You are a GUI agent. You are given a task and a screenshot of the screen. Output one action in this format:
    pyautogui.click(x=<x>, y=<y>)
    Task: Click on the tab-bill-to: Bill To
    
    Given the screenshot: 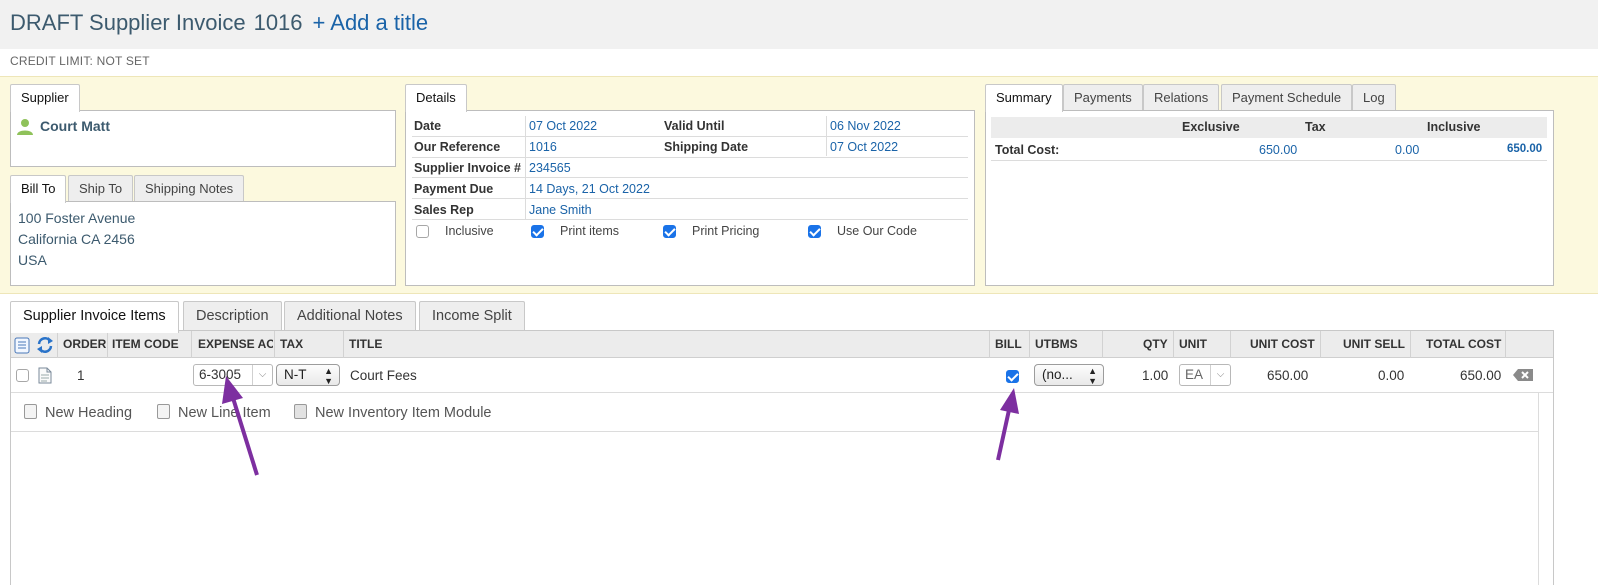 What is the action you would take?
    pyautogui.click(x=38, y=189)
    